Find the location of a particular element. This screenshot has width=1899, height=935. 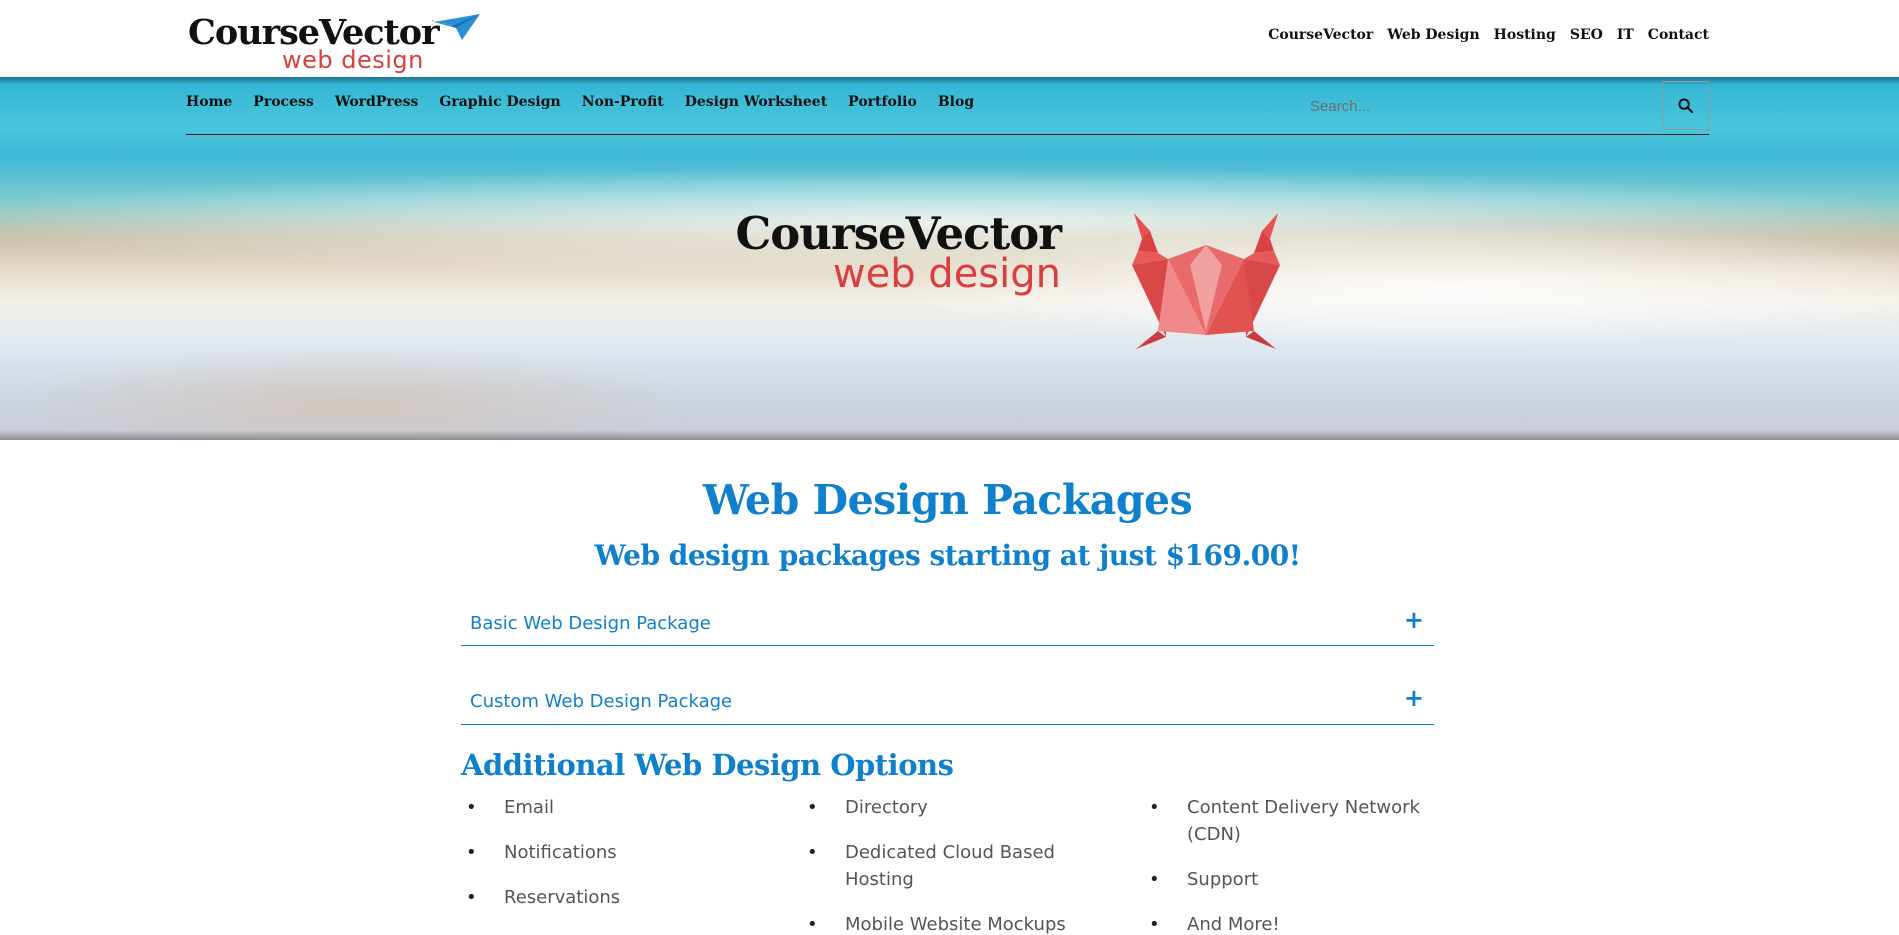

logo-sub-text: web design is located at coordinates (353, 60).